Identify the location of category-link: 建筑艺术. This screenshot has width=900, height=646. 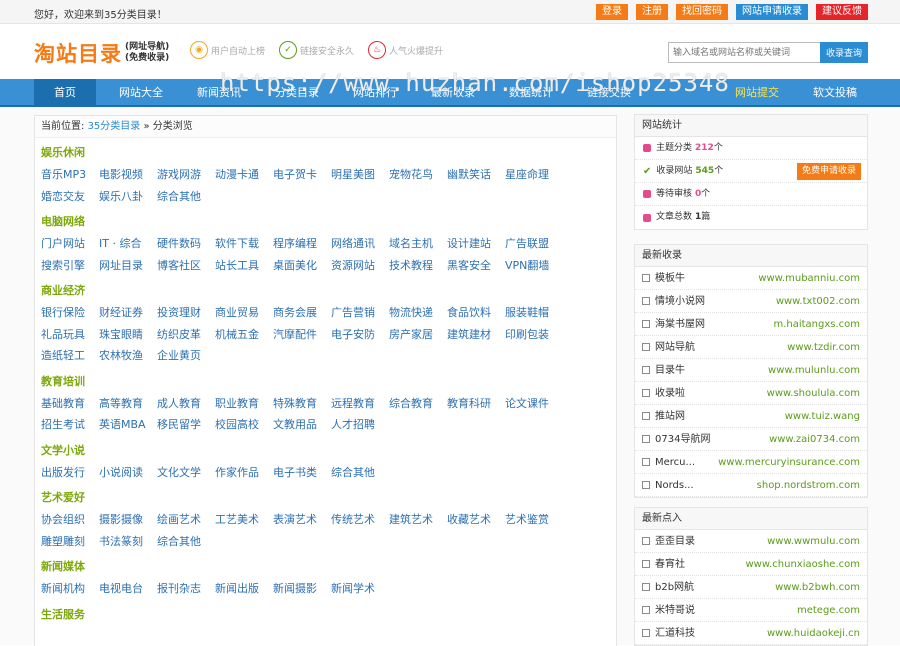
(418, 520).